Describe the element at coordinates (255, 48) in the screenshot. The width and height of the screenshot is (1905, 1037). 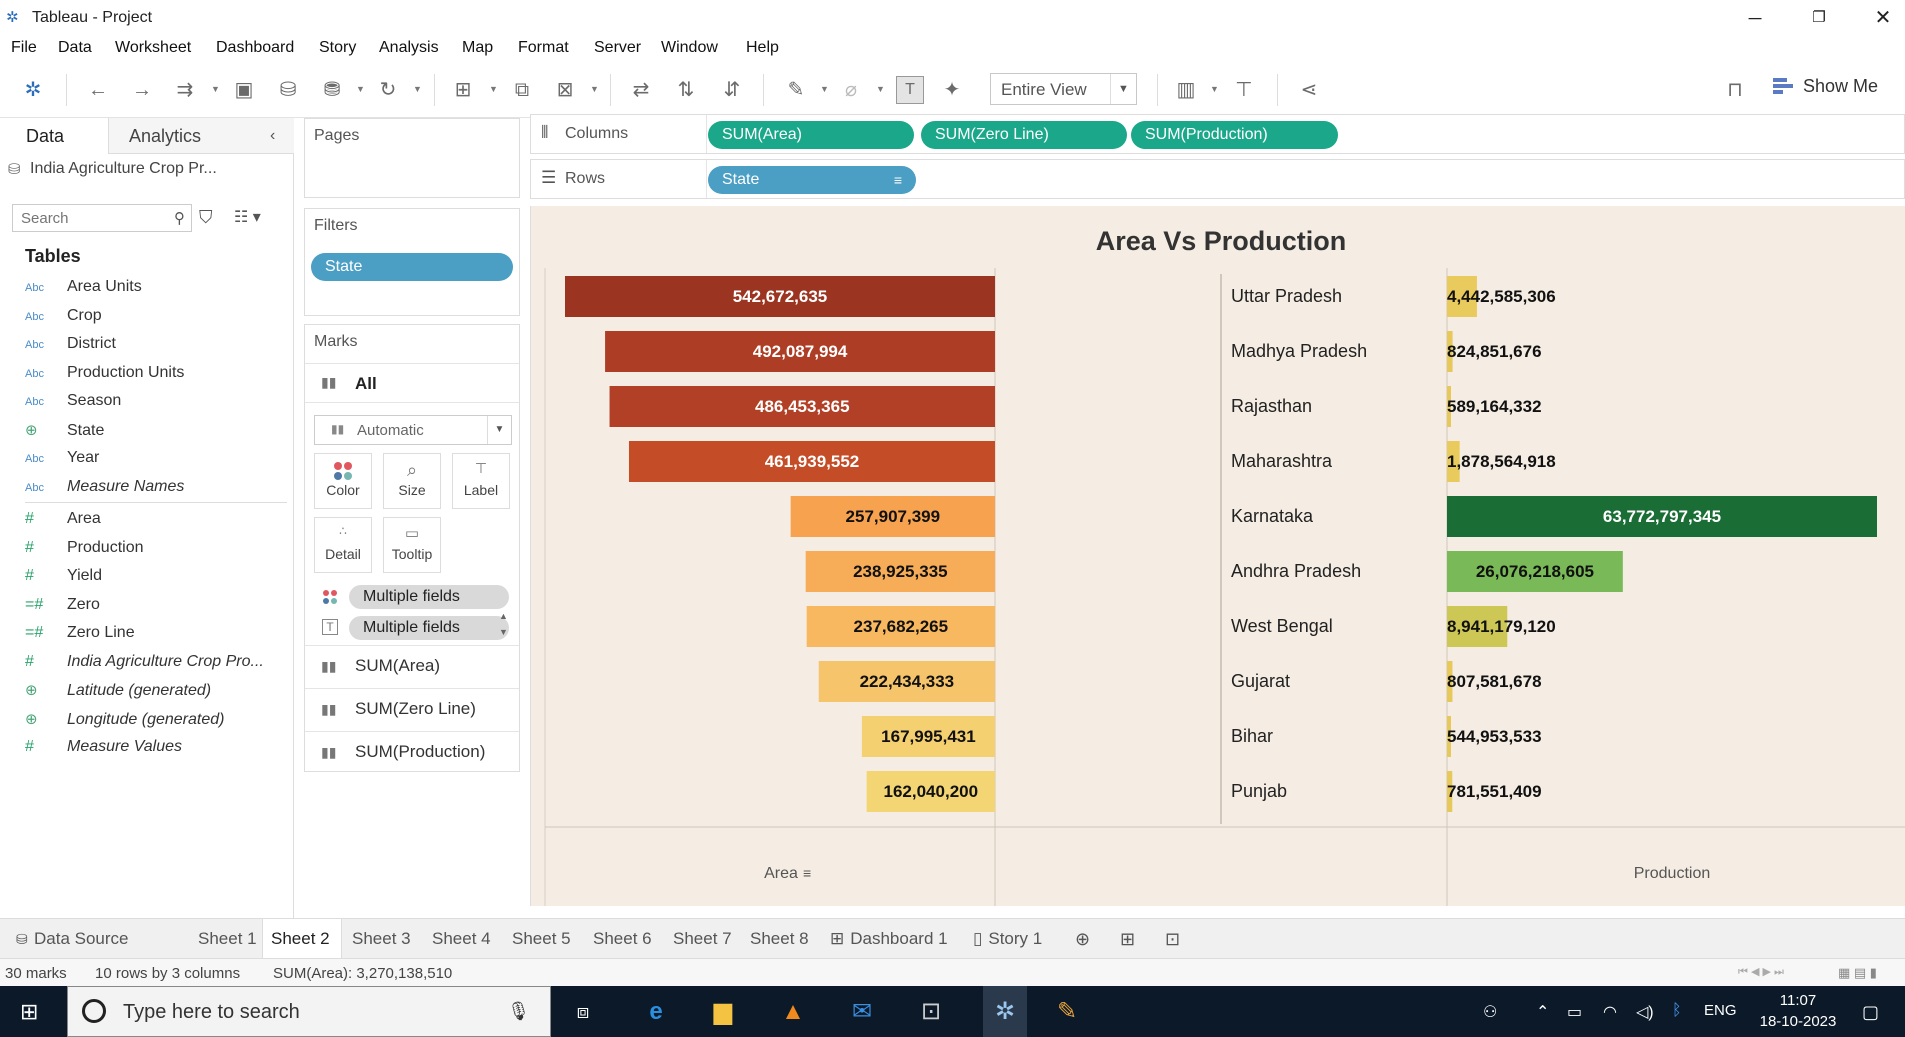
I see `menu-dashboard: Dashboard` at that location.